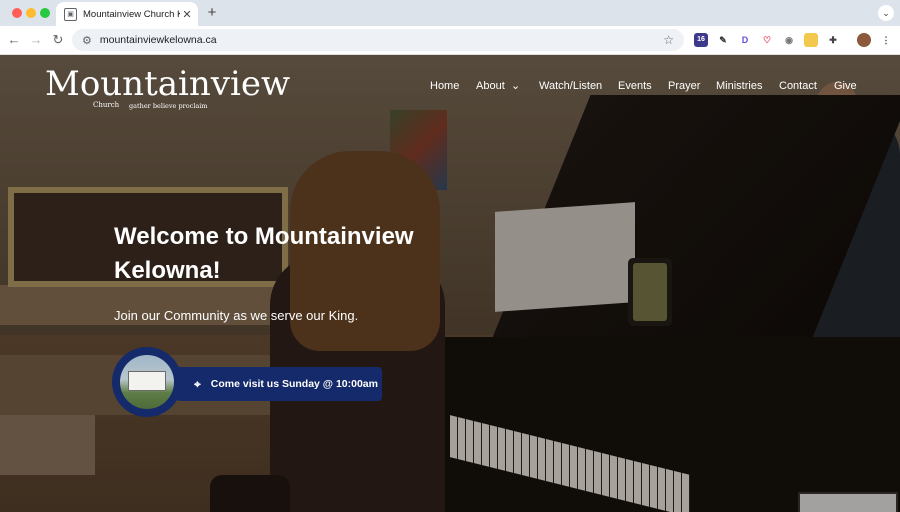  What do you see at coordinates (886, 13) in the screenshot?
I see `tab-search-chevron-icon: ⌄` at bounding box center [886, 13].